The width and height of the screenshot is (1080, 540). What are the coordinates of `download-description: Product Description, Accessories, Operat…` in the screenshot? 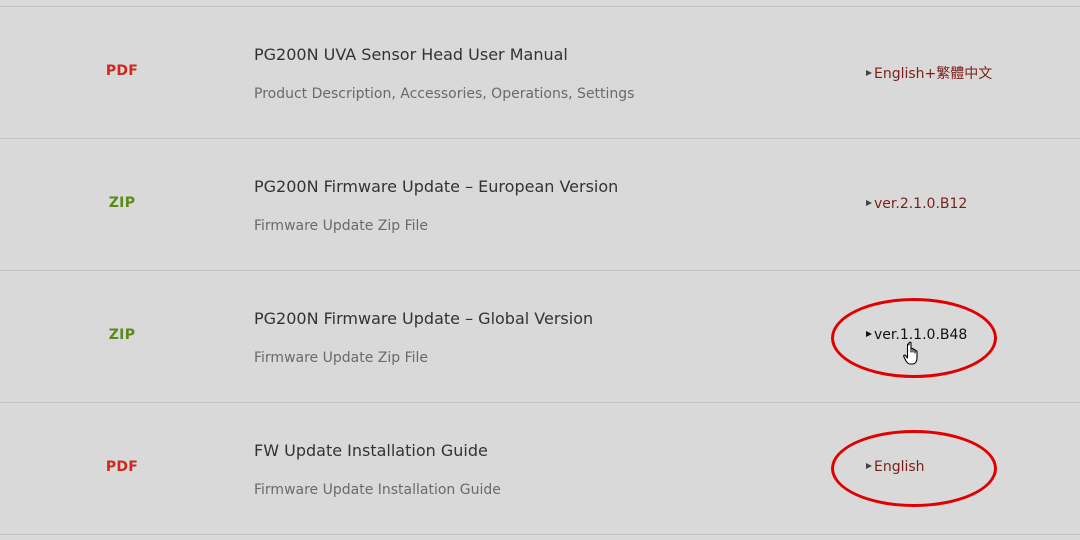 It's located at (444, 94).